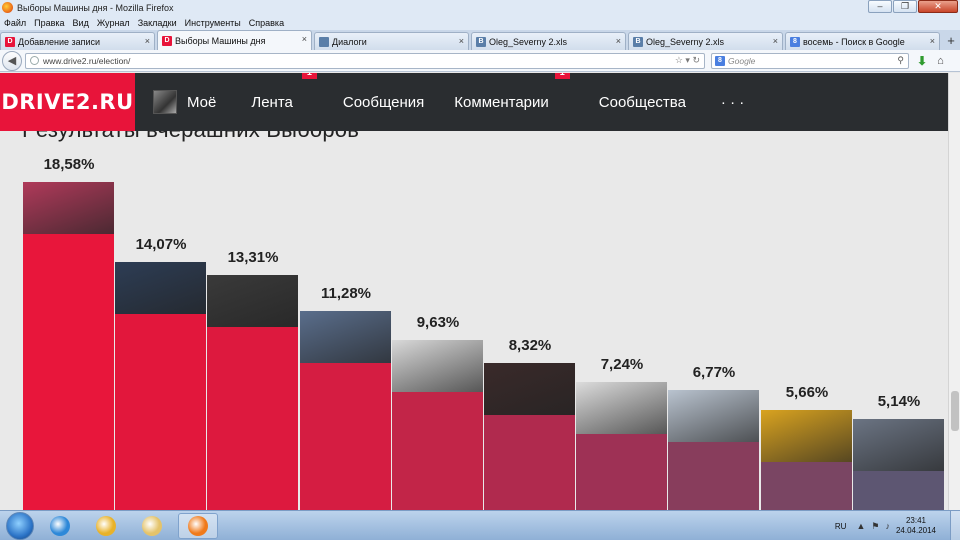 The image size is (960, 540). What do you see at coordinates (480, 525) in the screenshot?
I see `taskbar: RU ▲ ⚑ ♪ 23:41 24.04.2014` at bounding box center [480, 525].